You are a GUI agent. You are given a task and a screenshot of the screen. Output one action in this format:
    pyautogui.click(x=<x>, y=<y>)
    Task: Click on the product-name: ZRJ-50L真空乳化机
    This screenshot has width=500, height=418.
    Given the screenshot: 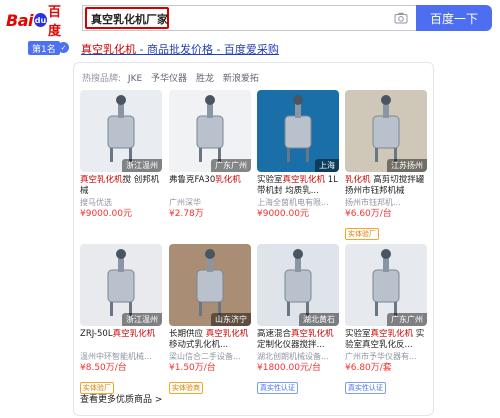 What is the action you would take?
    pyautogui.click(x=121, y=340)
    